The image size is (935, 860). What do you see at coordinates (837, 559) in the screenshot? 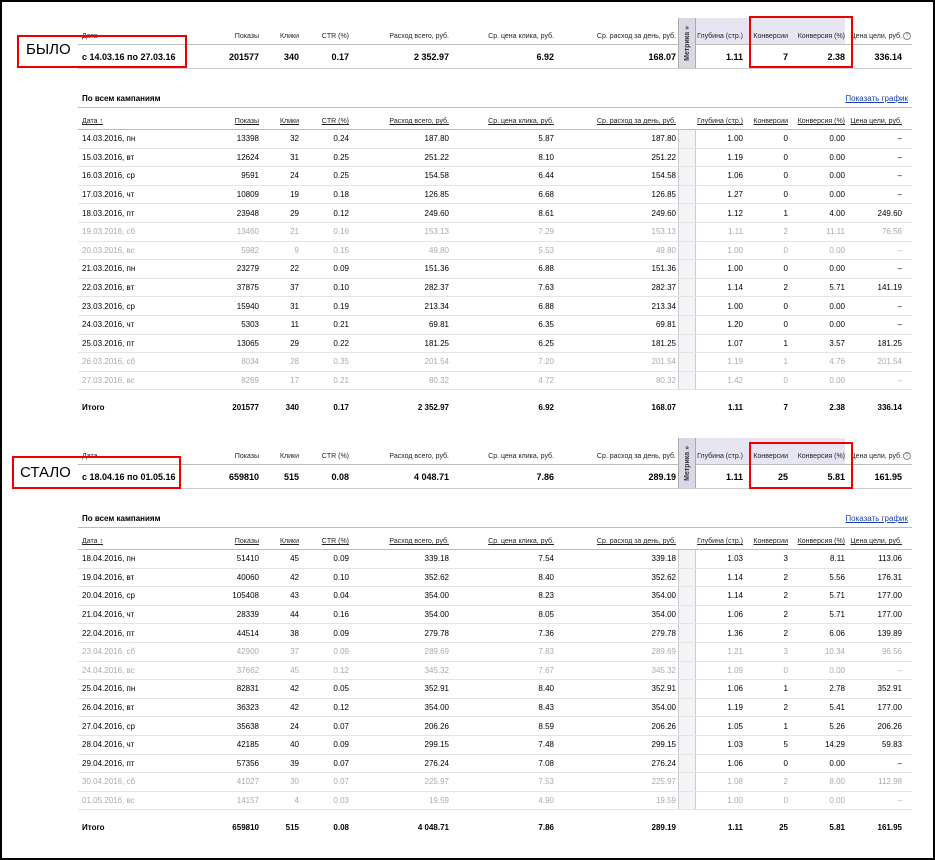
I see `cell-conv-rate: 8.11` at bounding box center [837, 559].